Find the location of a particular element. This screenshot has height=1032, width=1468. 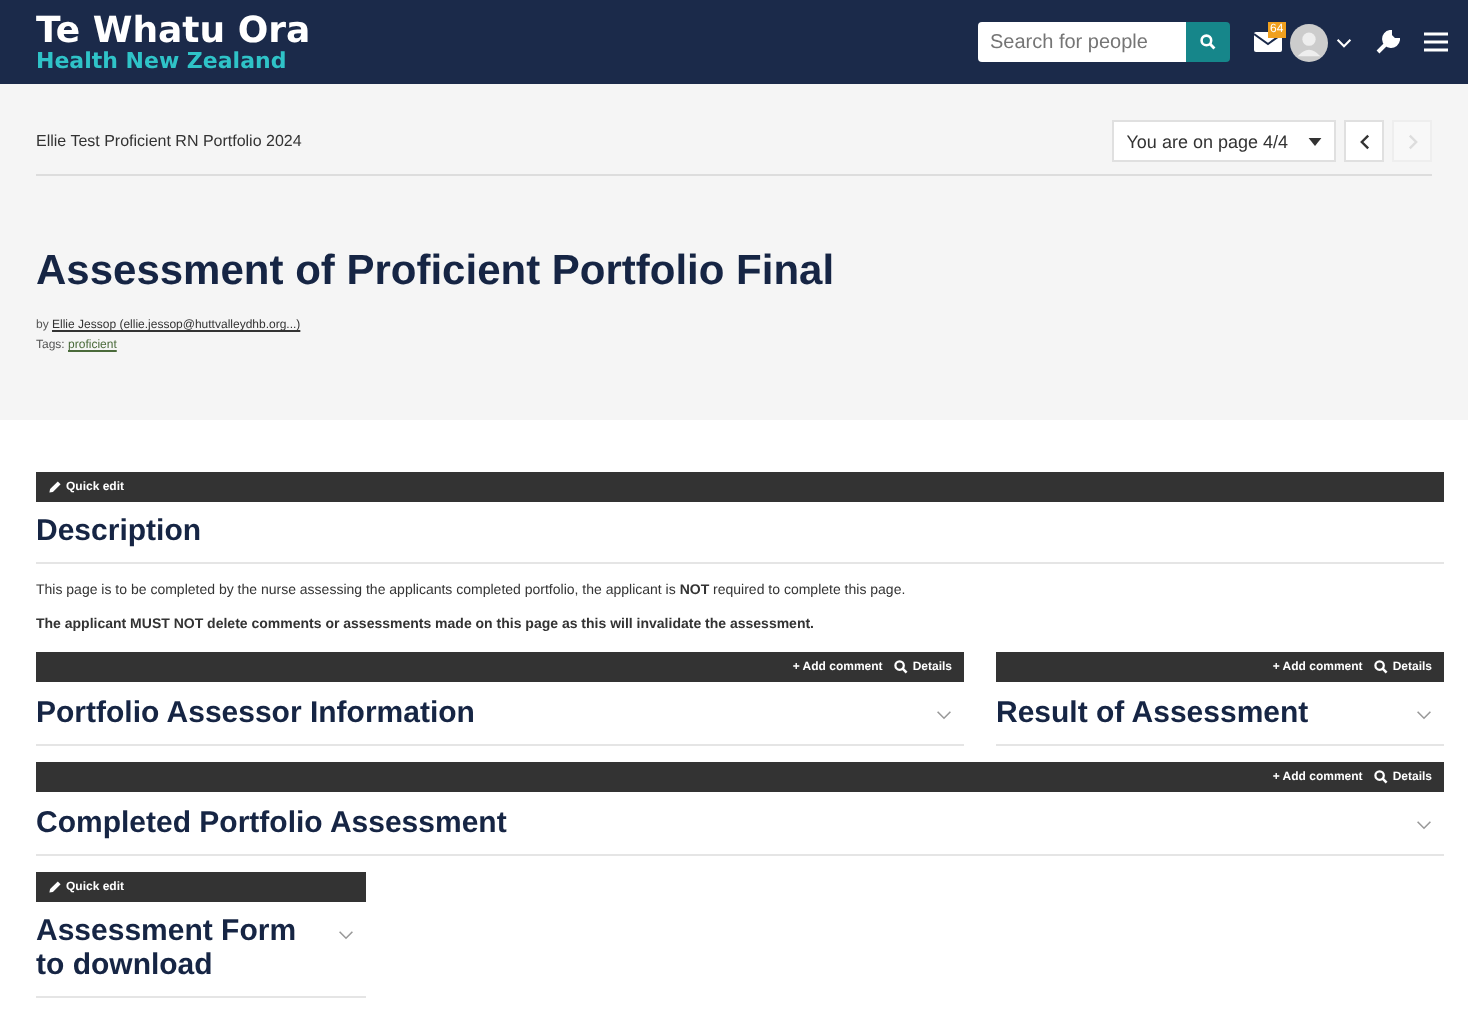

chevron-right-icon is located at coordinates (1412, 141).